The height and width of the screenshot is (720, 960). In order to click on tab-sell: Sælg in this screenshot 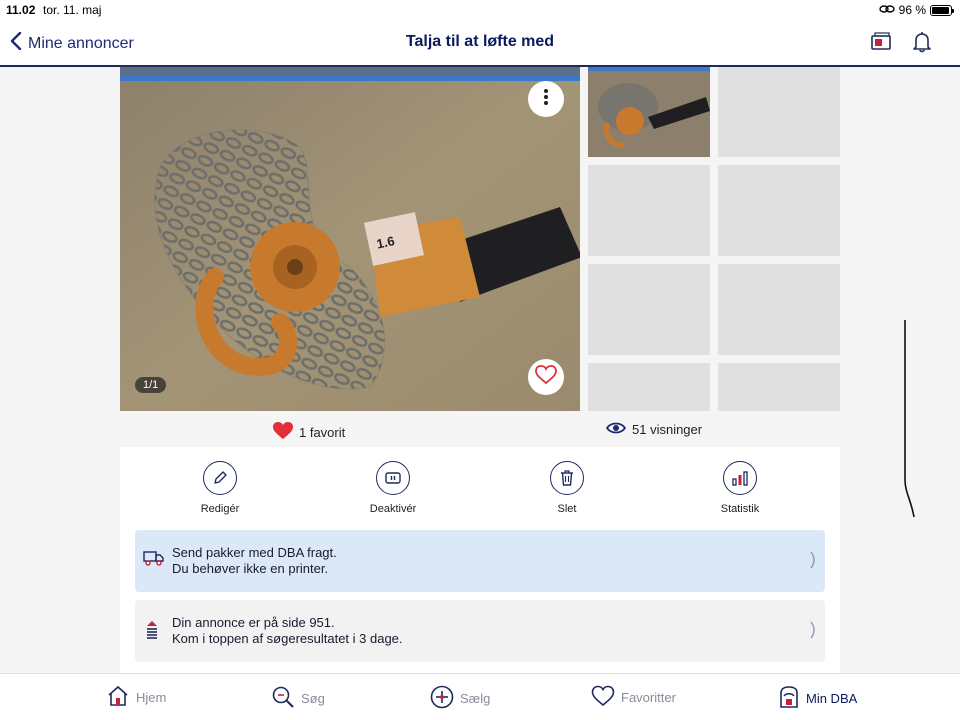, I will do `click(460, 698)`.